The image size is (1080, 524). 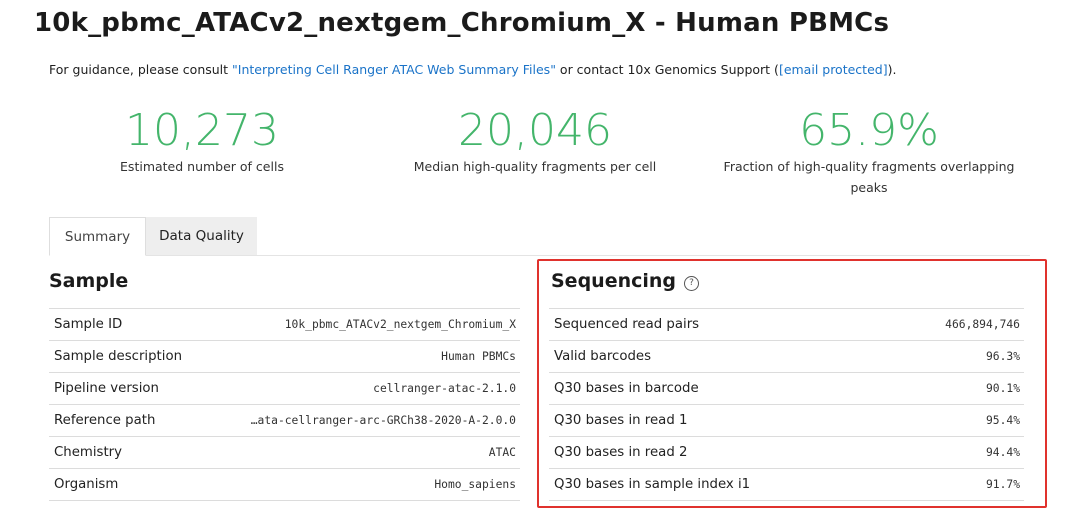 I want to click on metric-estimated-cells: 10,273 Estimated number of cells, so click(x=202, y=142).